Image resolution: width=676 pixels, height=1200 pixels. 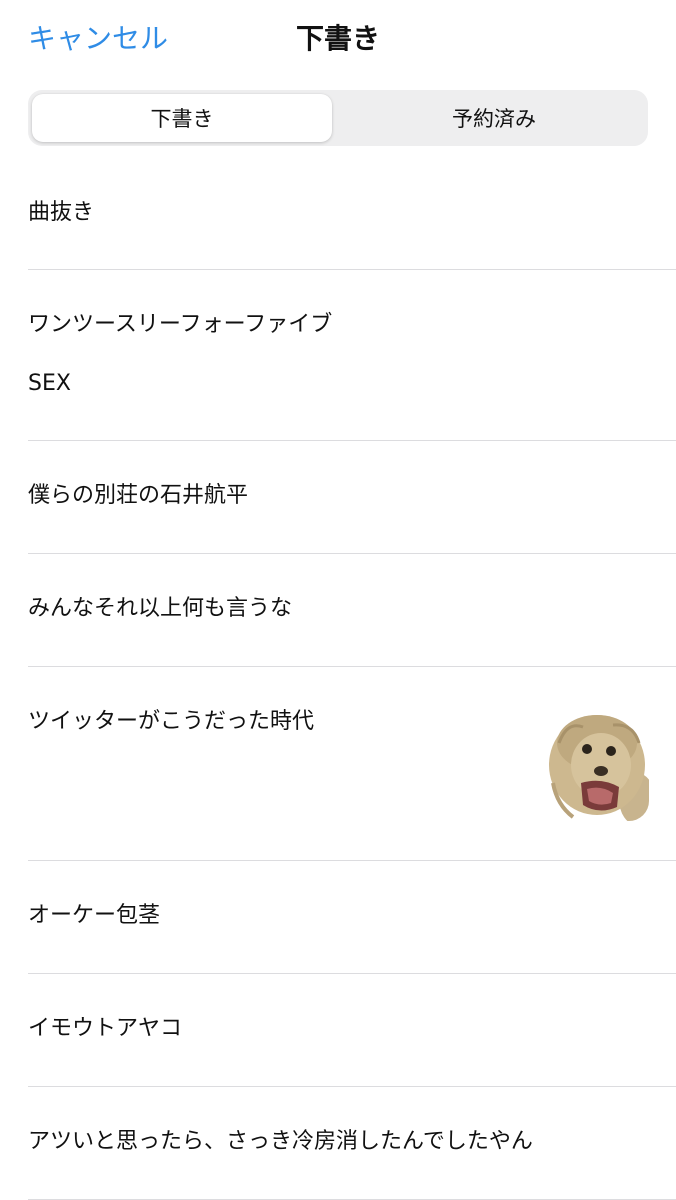 What do you see at coordinates (49, 383) in the screenshot?
I see `draft-text: SEX` at bounding box center [49, 383].